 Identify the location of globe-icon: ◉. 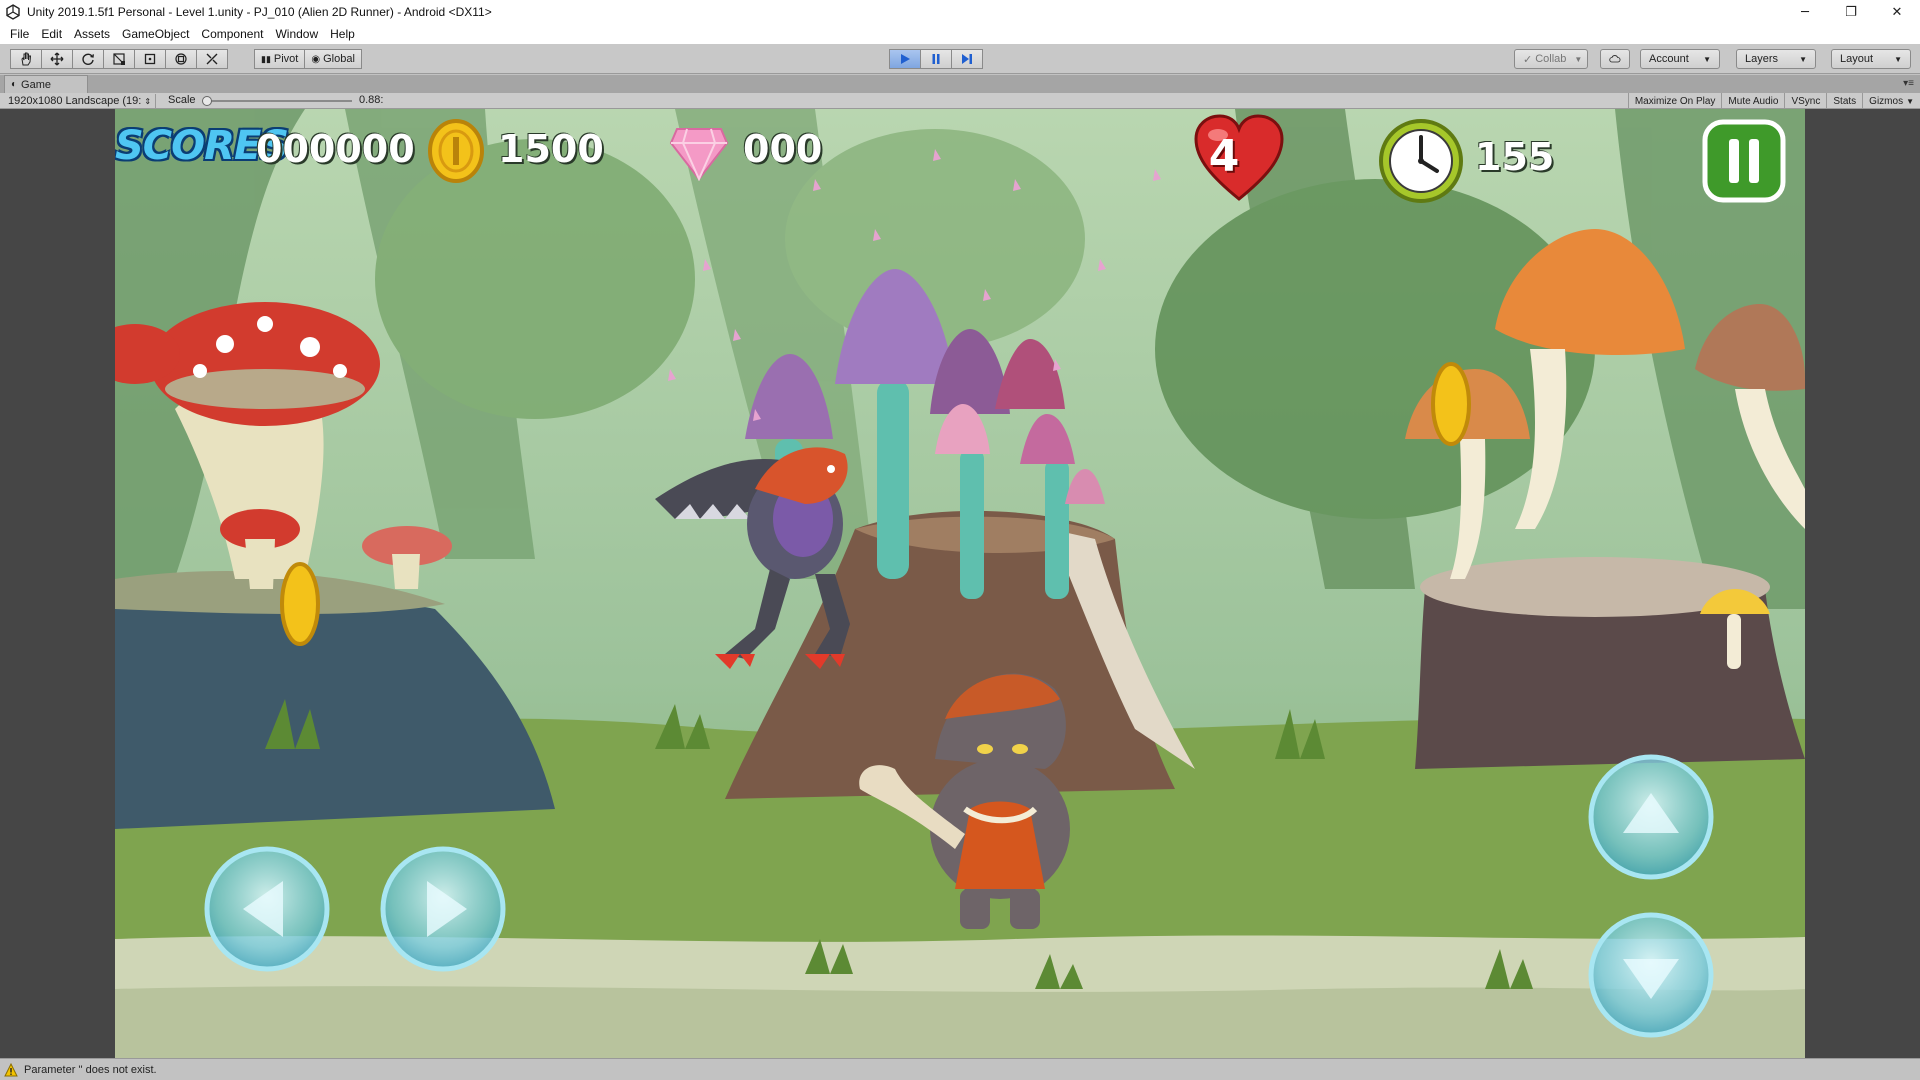
(316, 59).